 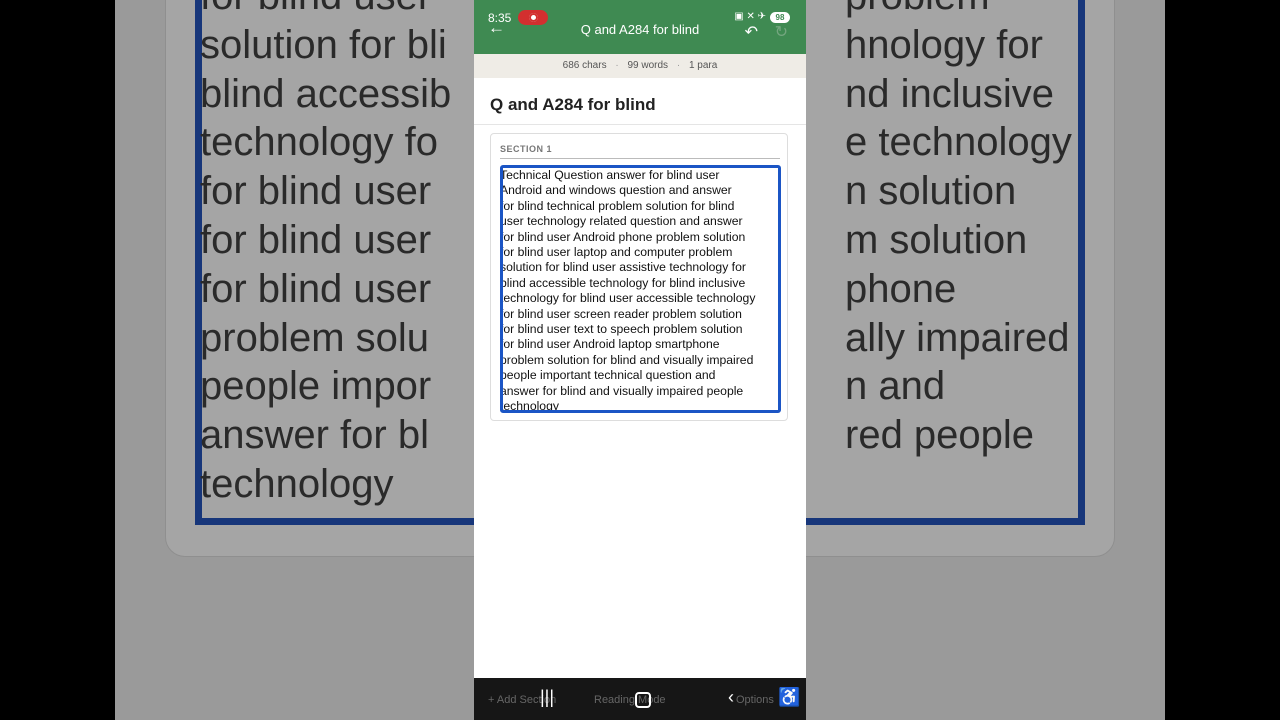 I want to click on para-count: 1 para, so click(x=703, y=65).